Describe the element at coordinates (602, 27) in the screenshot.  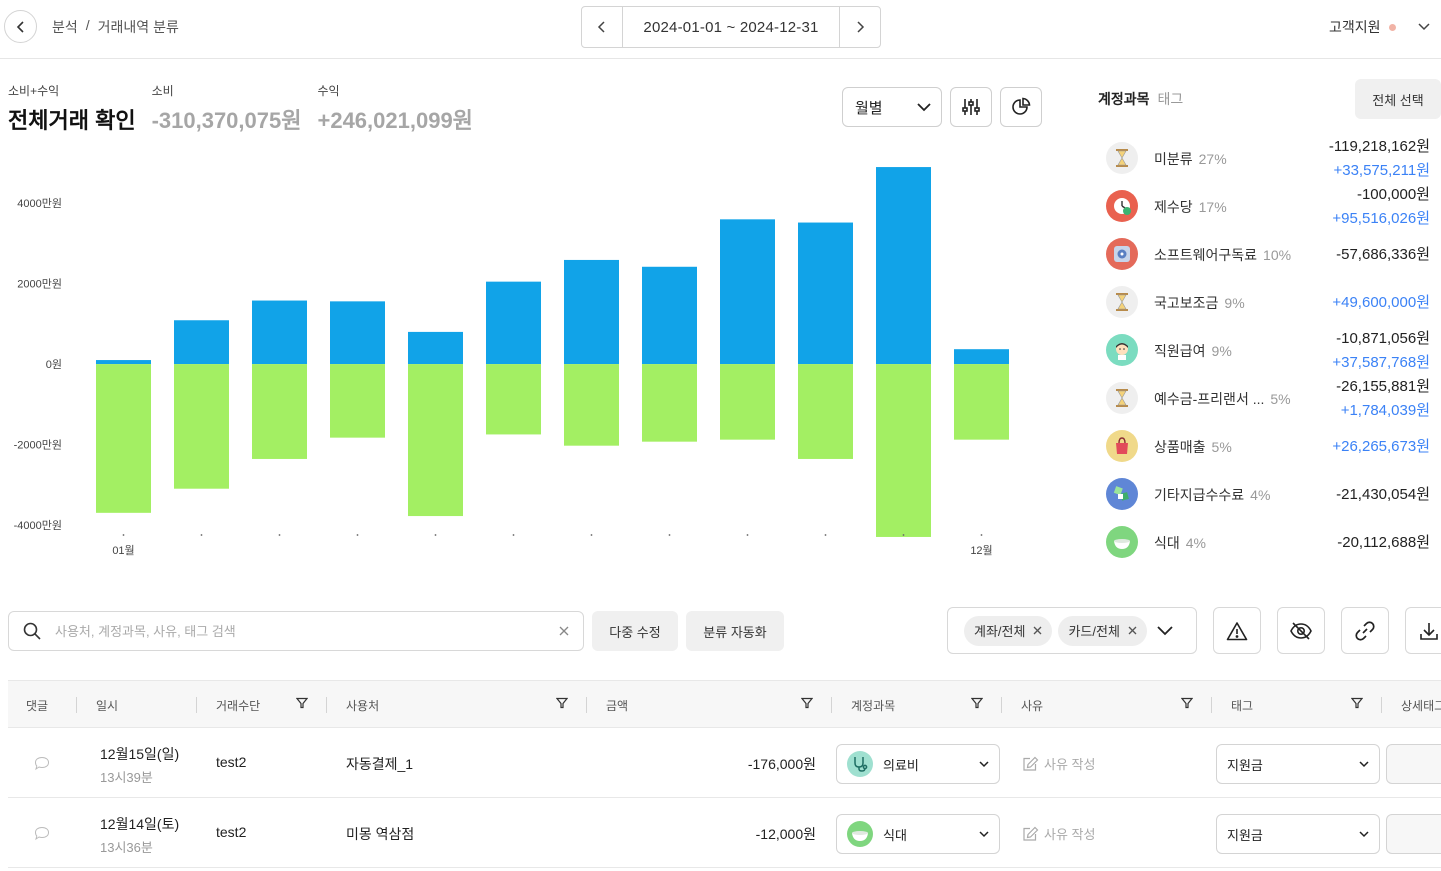
I see `prev-period-button` at that location.